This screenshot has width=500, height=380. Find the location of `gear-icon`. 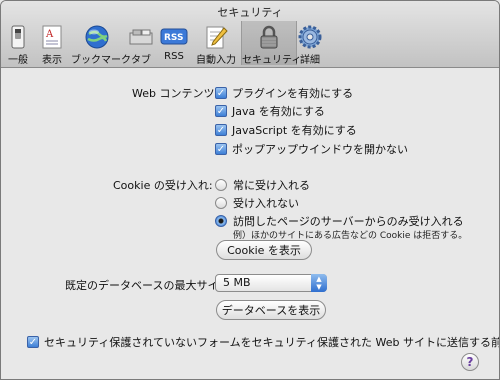

gear-icon is located at coordinates (310, 37).